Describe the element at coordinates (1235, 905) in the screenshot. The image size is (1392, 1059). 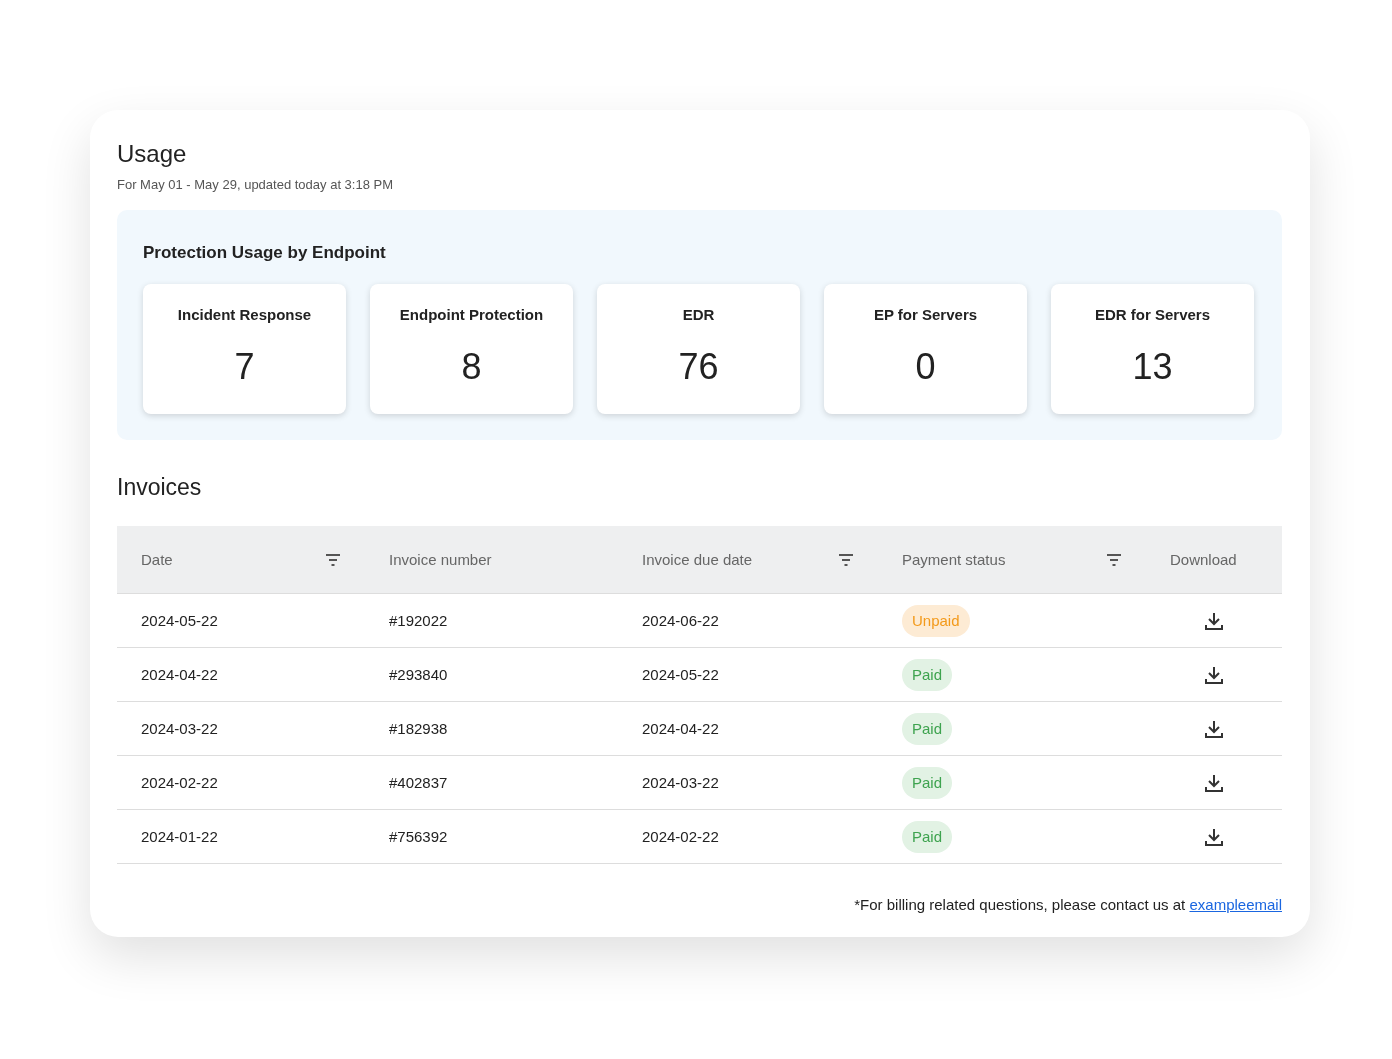
I see `email-link: exampleemail` at that location.